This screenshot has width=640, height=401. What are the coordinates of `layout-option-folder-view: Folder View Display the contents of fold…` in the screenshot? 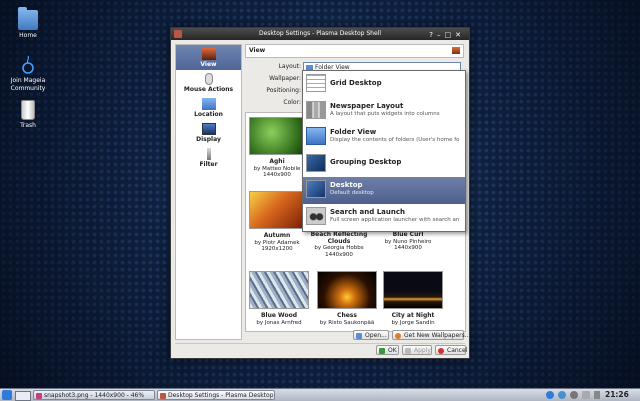 It's located at (384, 137).